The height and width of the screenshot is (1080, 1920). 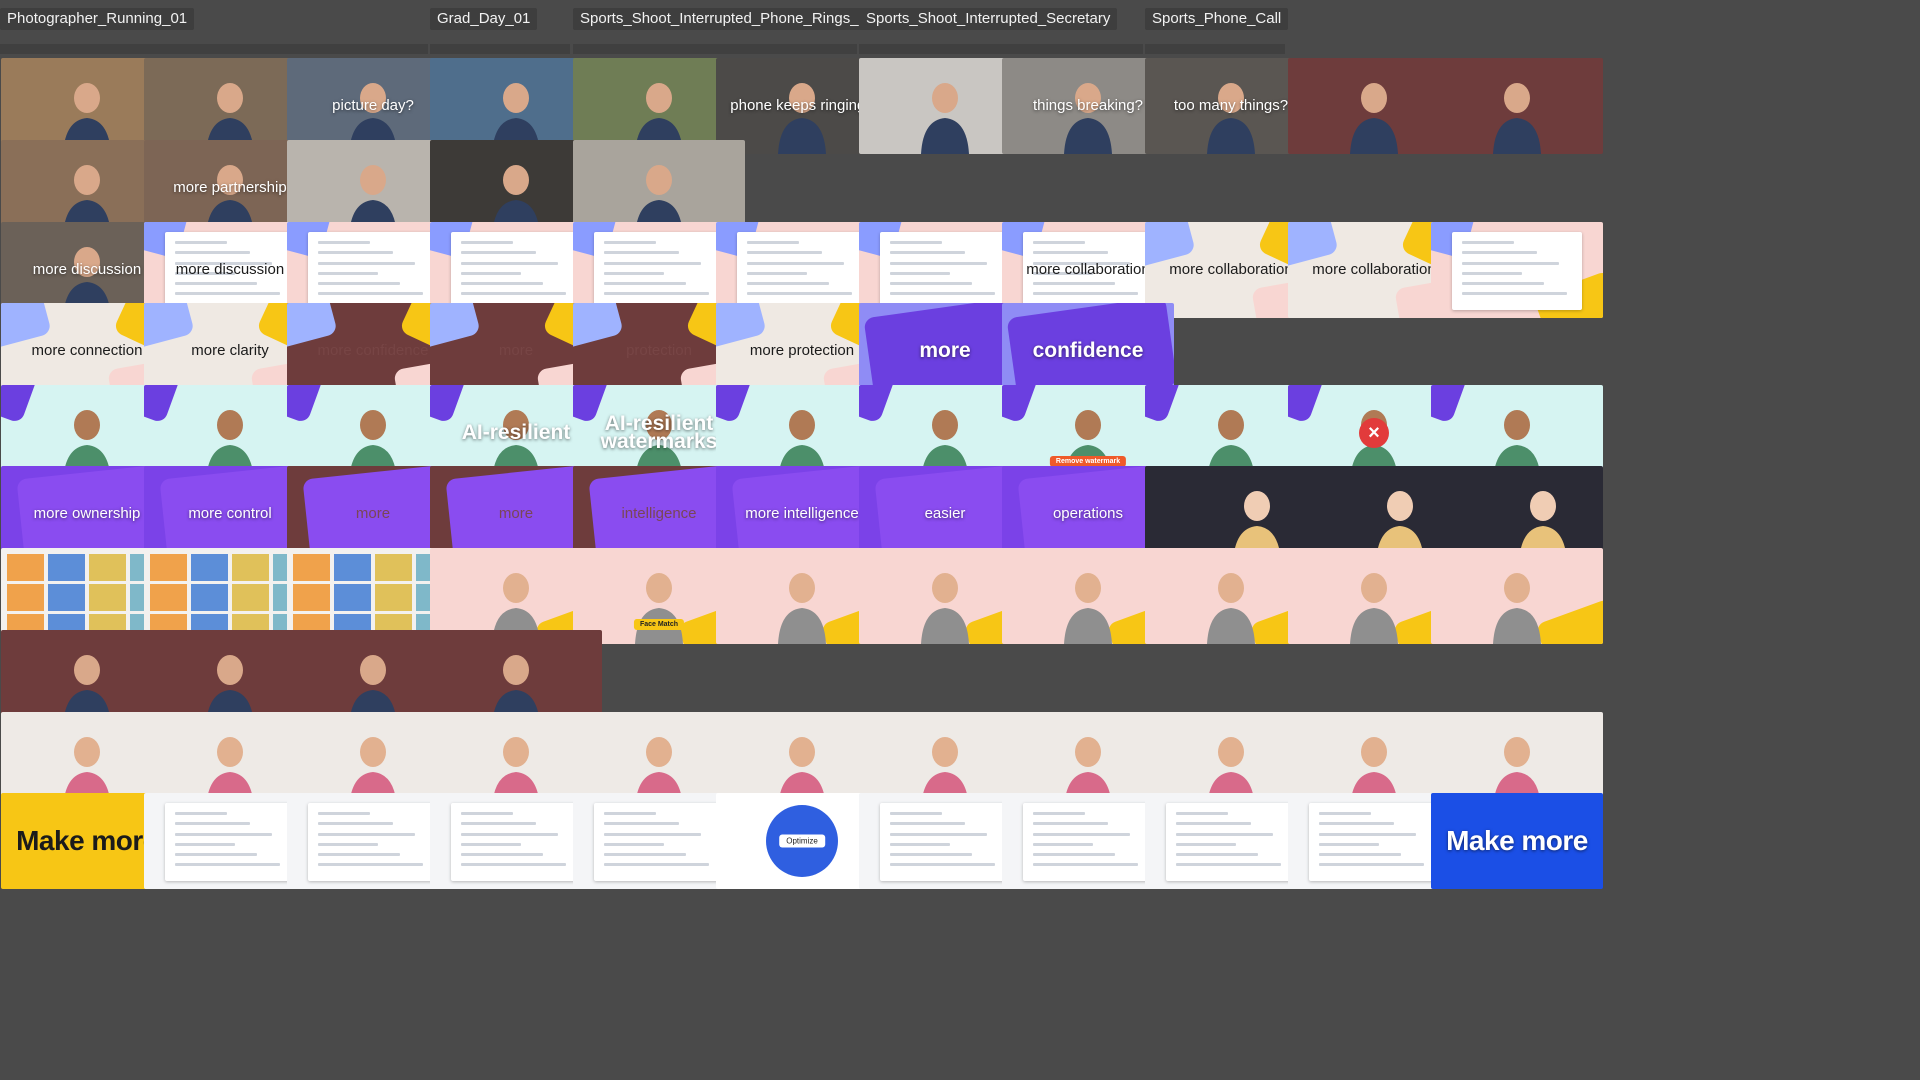 What do you see at coordinates (802, 841) in the screenshot?
I see `optimize-button: Optimize` at bounding box center [802, 841].